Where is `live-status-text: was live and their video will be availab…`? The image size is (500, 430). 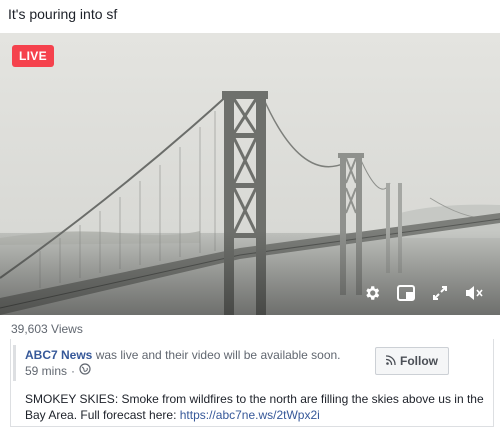 live-status-text: was live and their video will be availab… is located at coordinates (216, 355).